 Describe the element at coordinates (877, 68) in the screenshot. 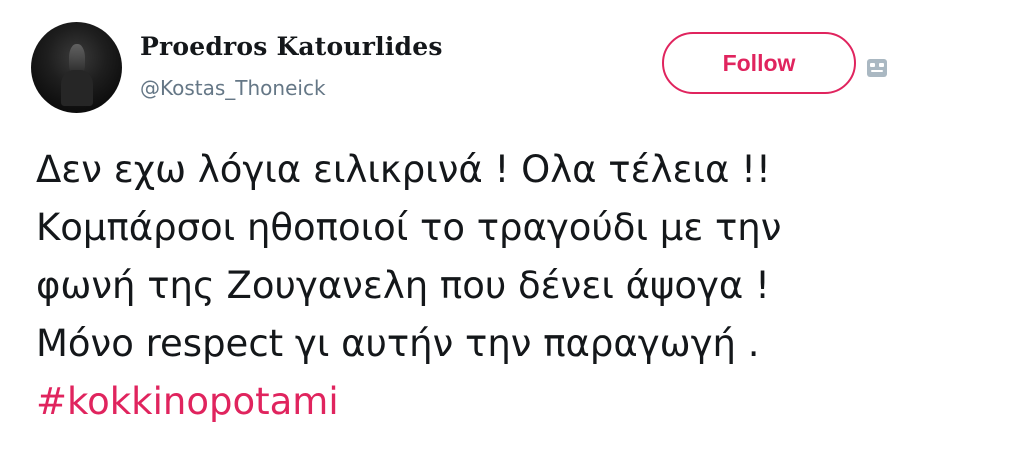

I see `tweet-brand-icon` at that location.